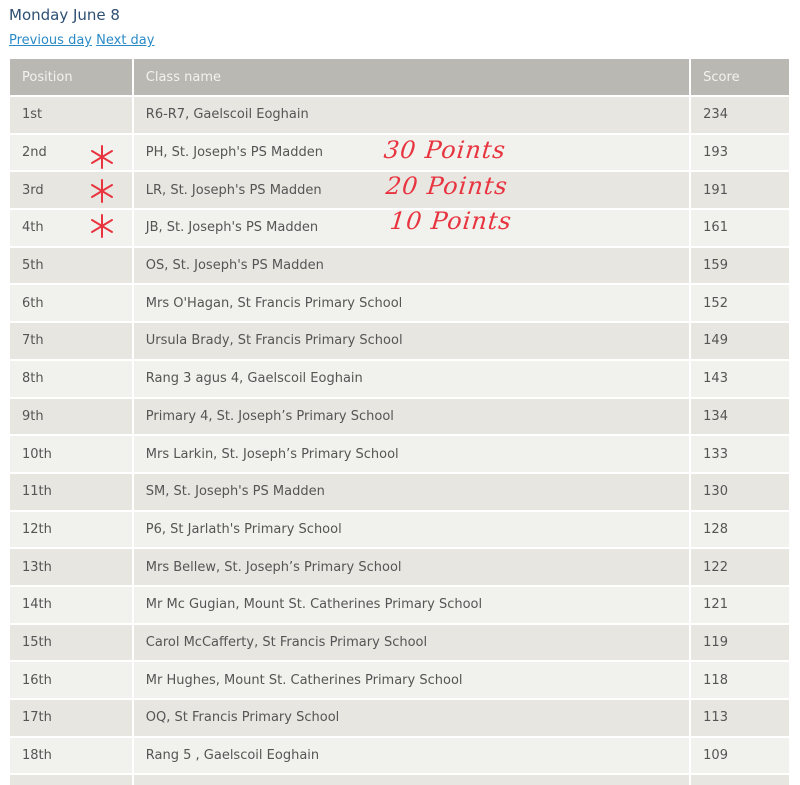 The width and height of the screenshot is (800, 785). Describe the element at coordinates (739, 604) in the screenshot. I see `cell-score: 121` at that location.